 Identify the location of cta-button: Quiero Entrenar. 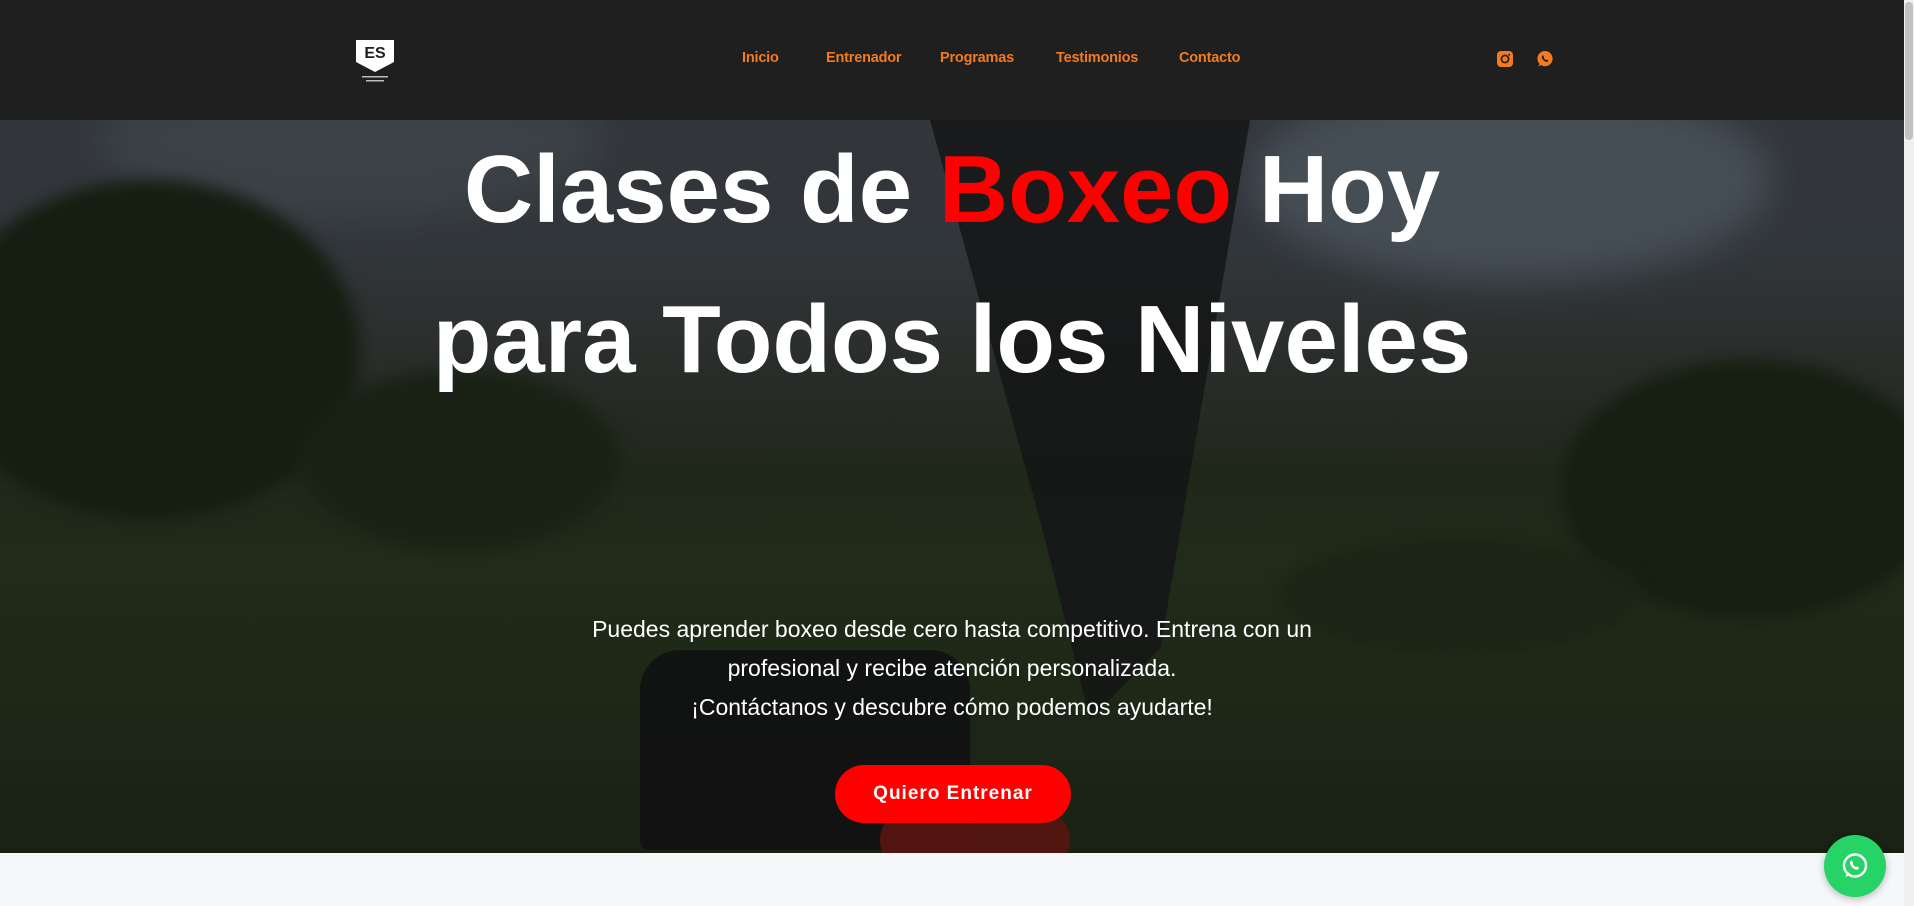
(953, 794).